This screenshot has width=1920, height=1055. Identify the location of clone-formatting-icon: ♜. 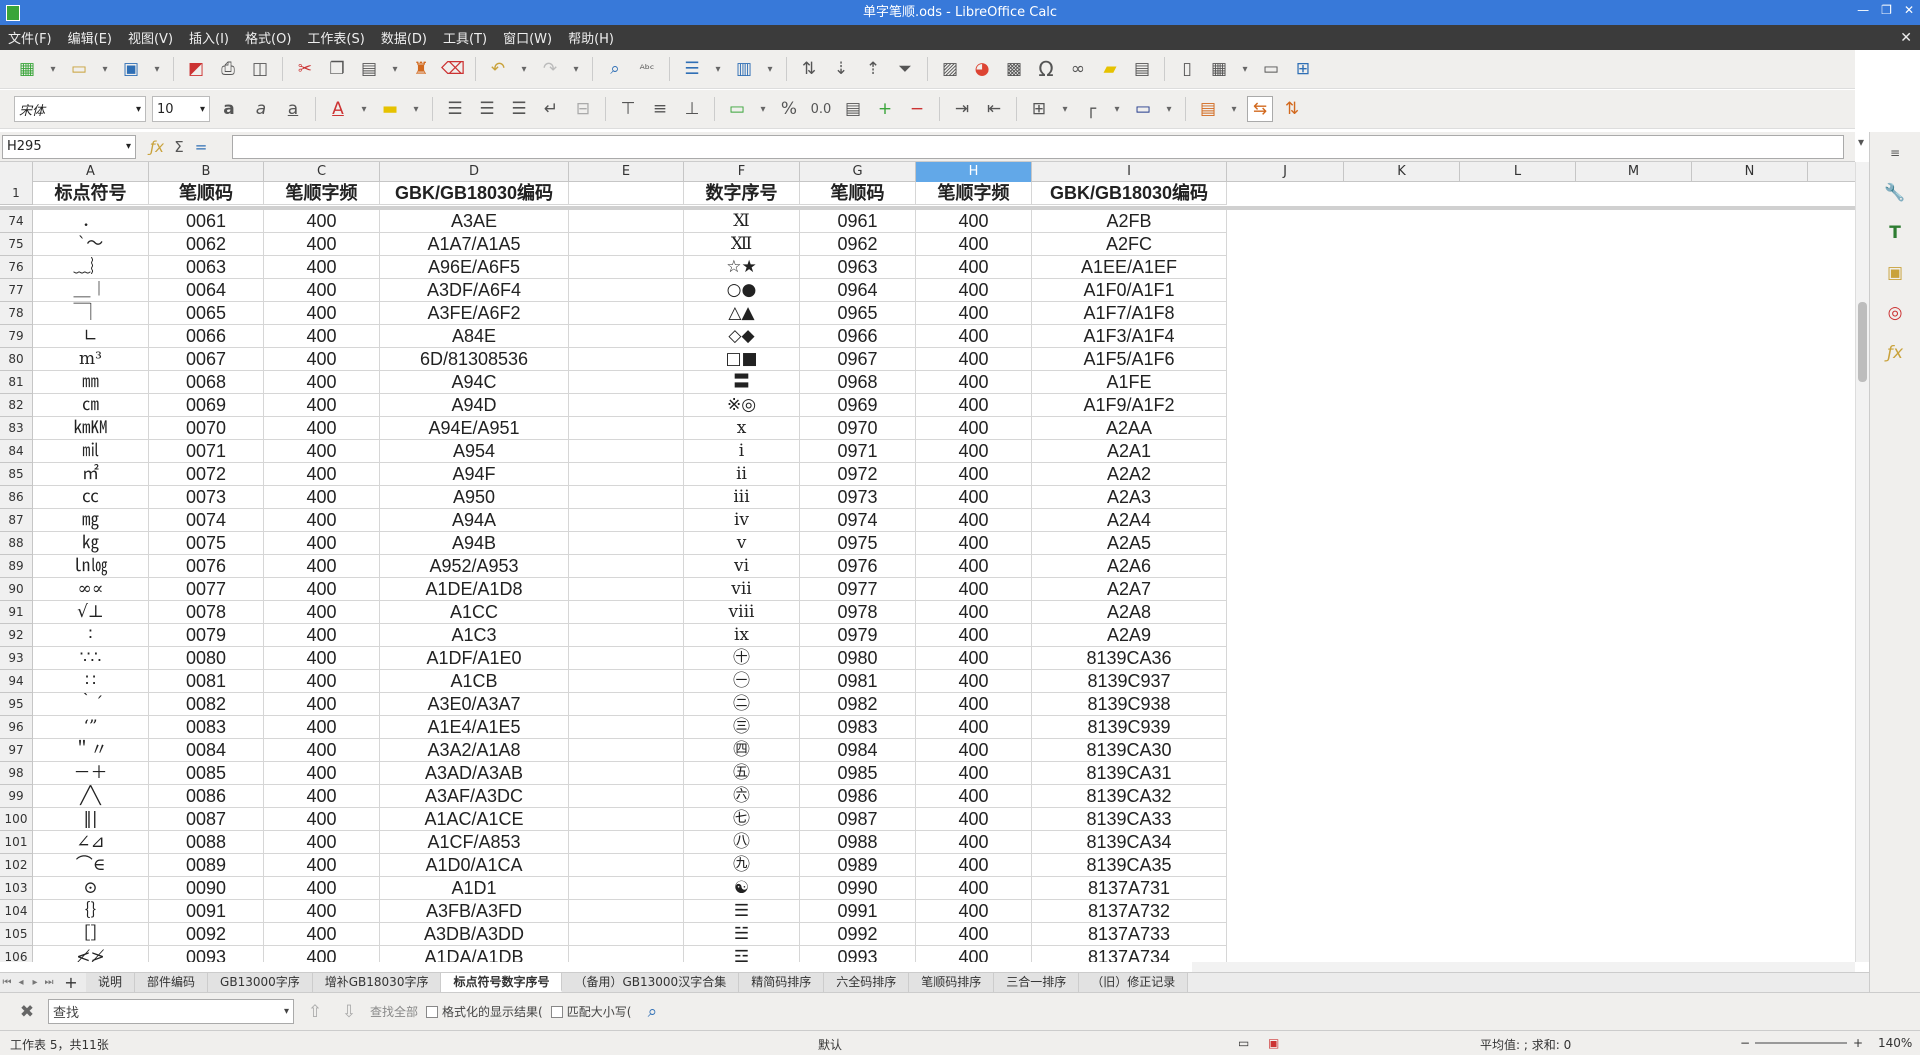
(421, 69).